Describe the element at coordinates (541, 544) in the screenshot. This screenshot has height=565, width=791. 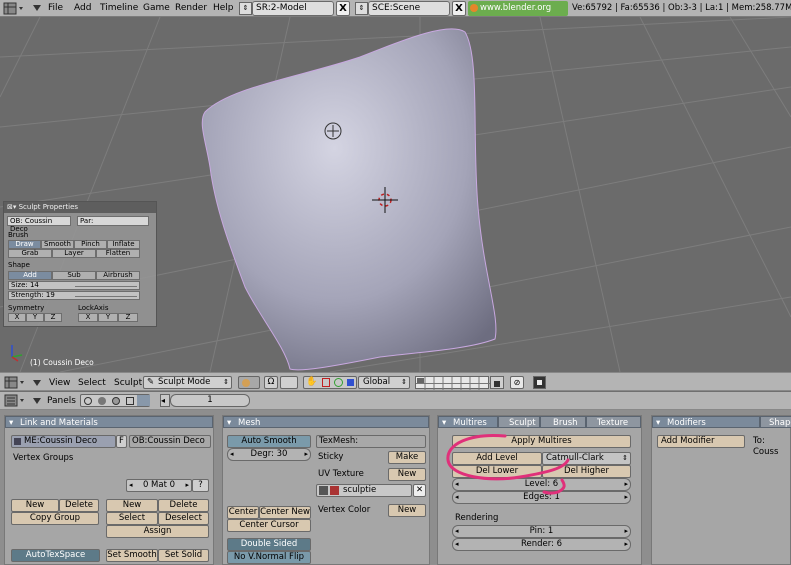
I see `render-level-field: ◂ Render: 6 ▸` at that location.